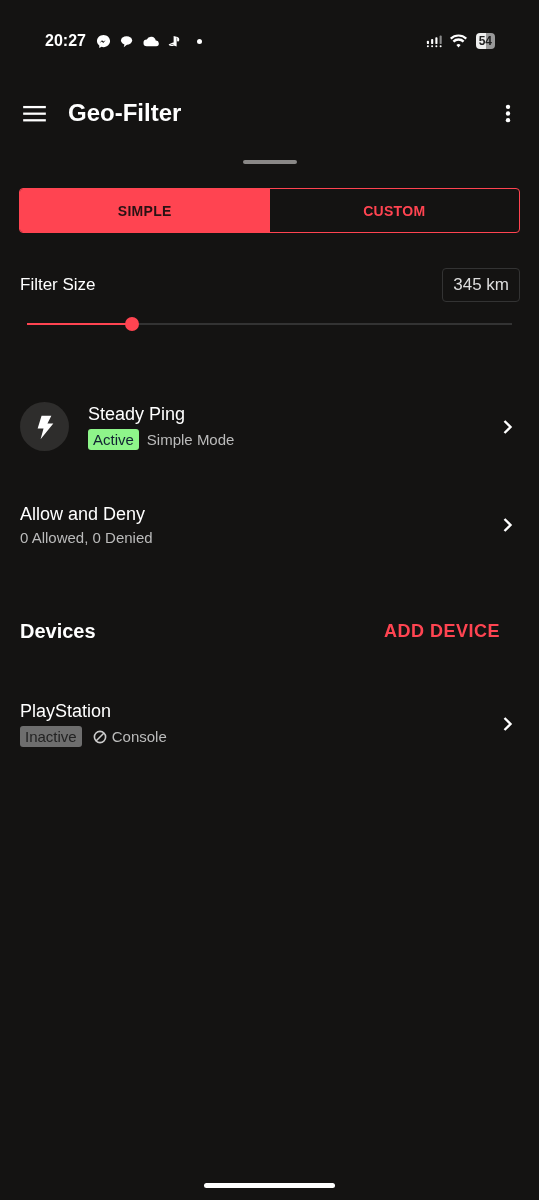 The image size is (539, 1200). What do you see at coordinates (58, 285) in the screenshot?
I see `filter-size-label: Filter Size` at bounding box center [58, 285].